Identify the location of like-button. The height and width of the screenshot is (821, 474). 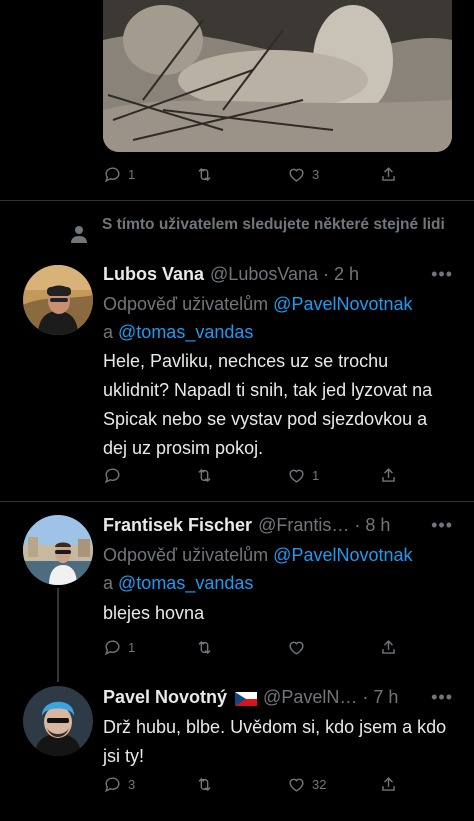
(333, 647).